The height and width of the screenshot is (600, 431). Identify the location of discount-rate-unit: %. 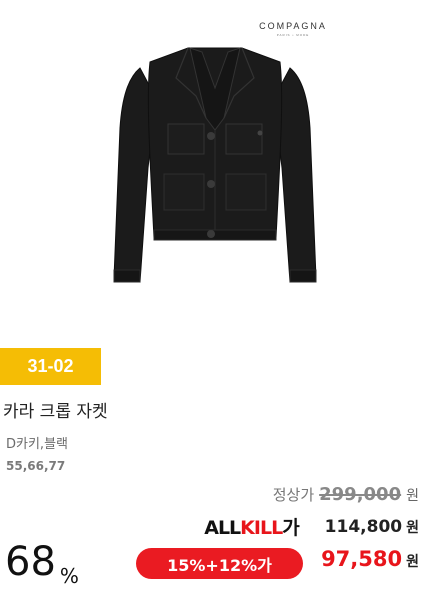
(69, 576).